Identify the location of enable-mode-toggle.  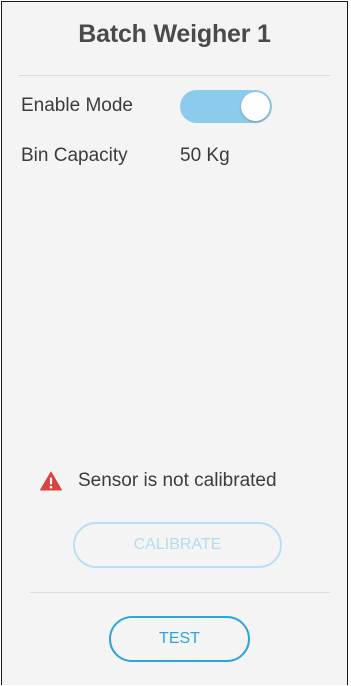
(226, 106).